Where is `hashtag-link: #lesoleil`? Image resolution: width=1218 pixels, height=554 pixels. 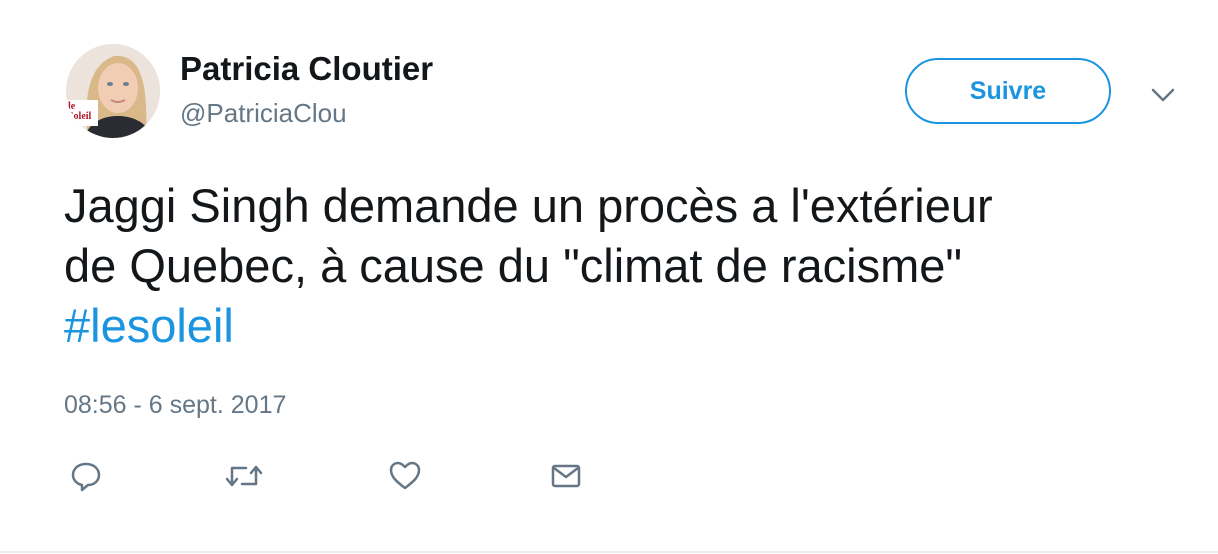 hashtag-link: #lesoleil is located at coordinates (149, 325).